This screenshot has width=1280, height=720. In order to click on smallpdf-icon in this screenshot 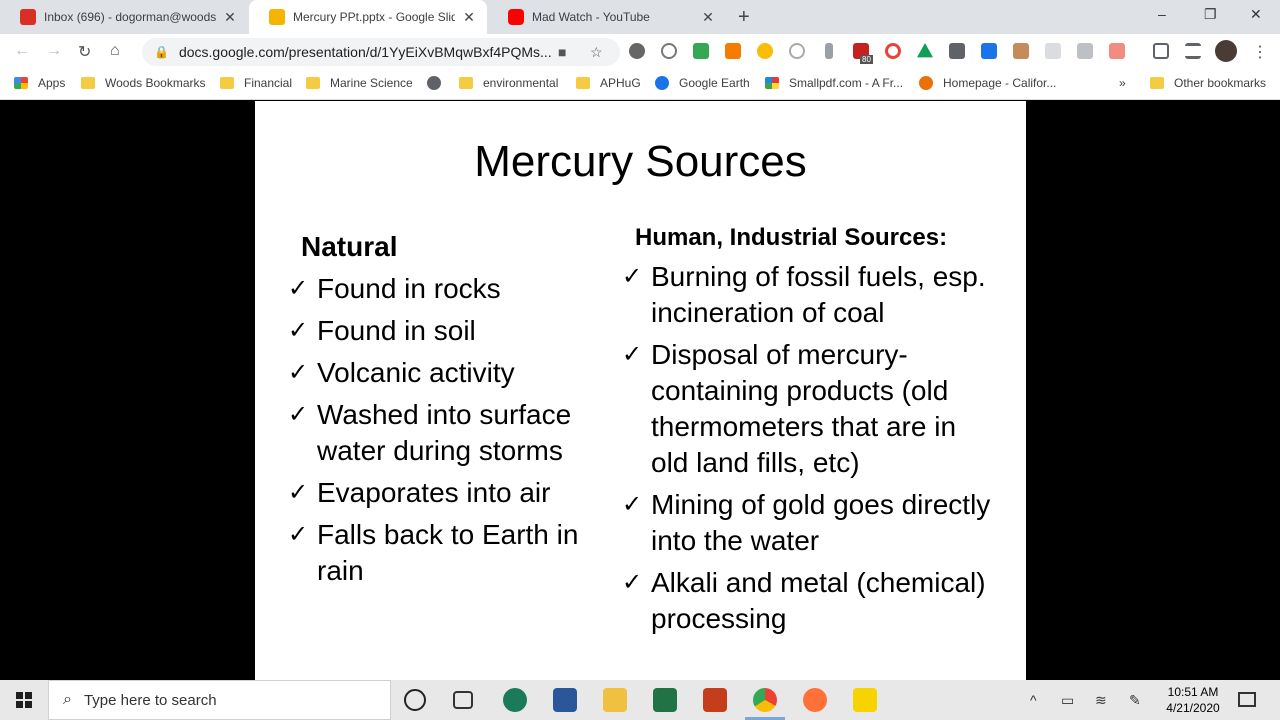, I will do `click(772, 83)`.